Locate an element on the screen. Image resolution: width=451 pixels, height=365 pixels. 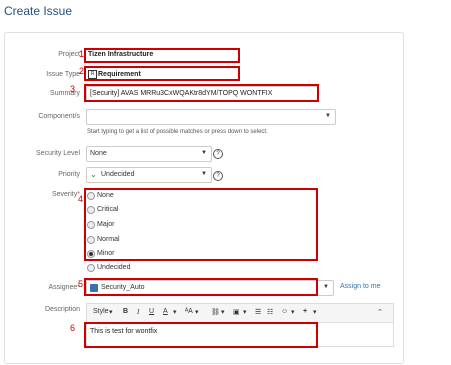
severity-radio-none is located at coordinates (91, 196).